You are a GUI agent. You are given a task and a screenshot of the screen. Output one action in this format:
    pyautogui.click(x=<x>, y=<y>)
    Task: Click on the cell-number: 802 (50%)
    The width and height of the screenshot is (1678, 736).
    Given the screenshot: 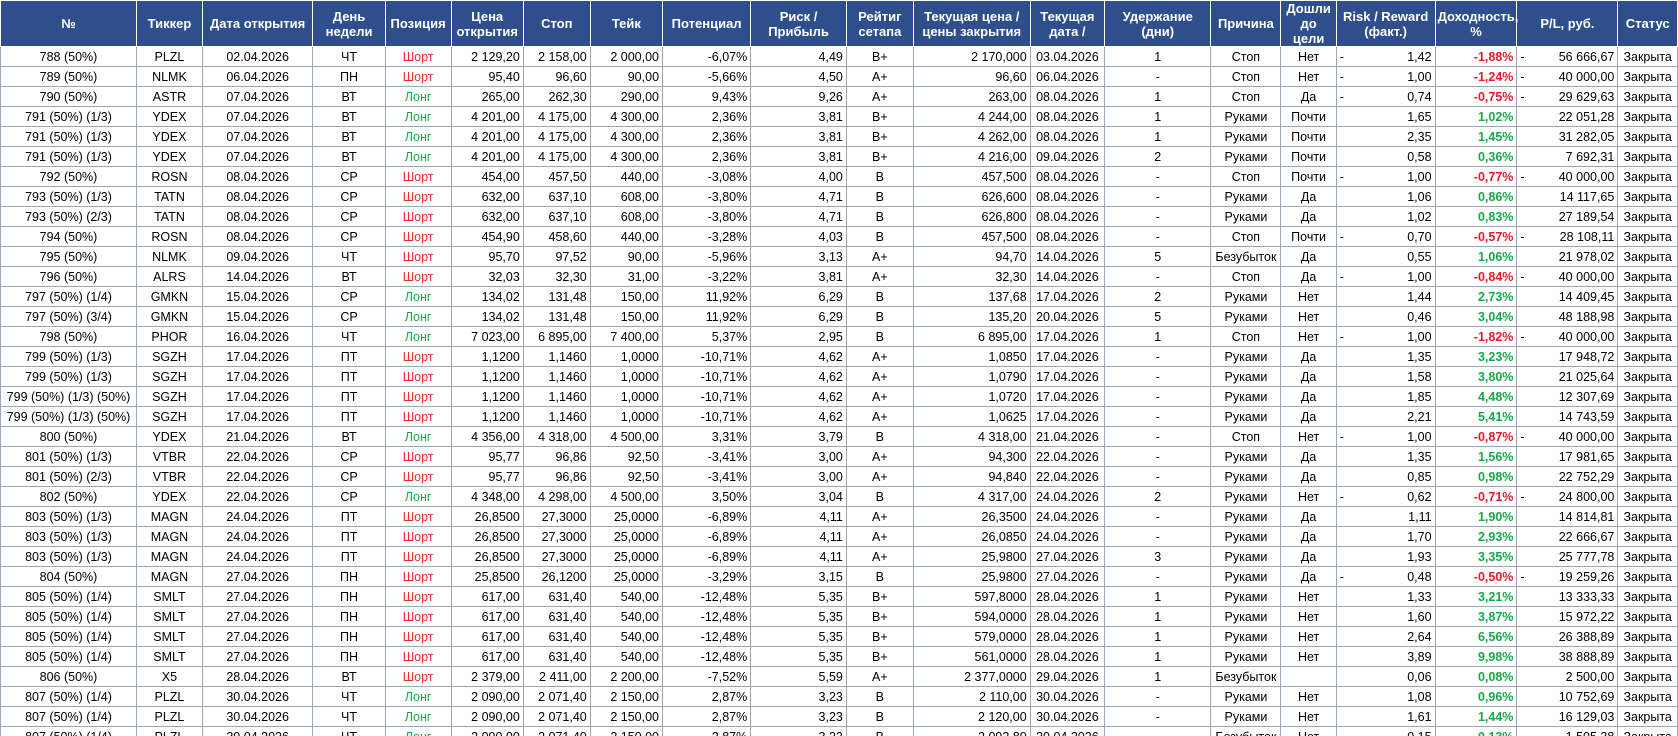 What is the action you would take?
    pyautogui.click(x=69, y=496)
    